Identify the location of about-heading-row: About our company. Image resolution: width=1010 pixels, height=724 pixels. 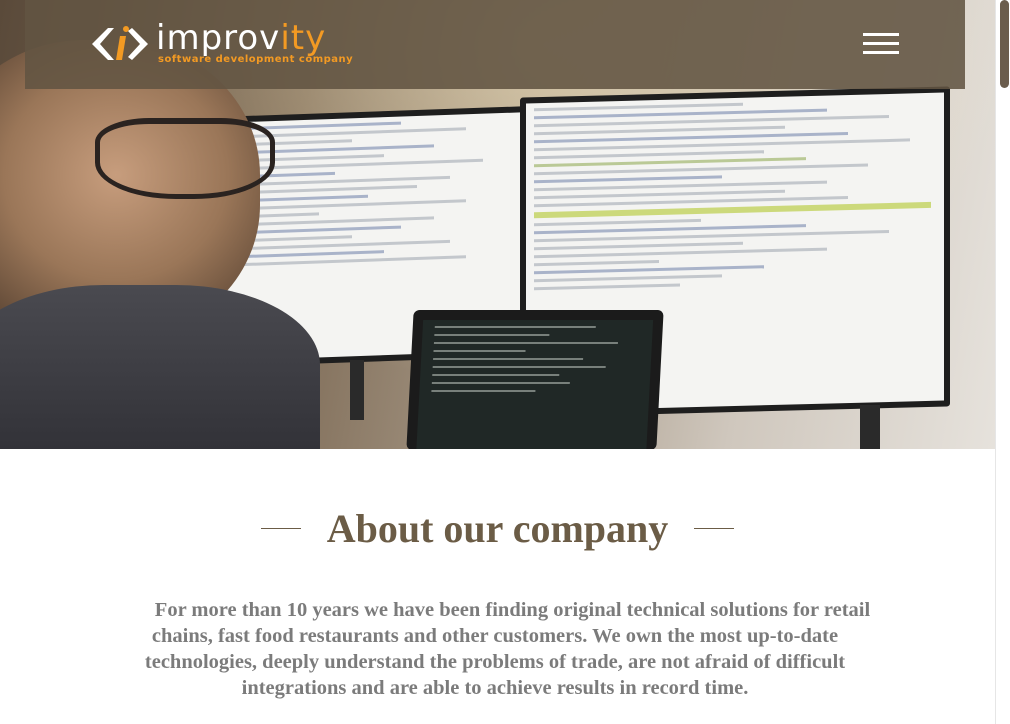
(497, 530).